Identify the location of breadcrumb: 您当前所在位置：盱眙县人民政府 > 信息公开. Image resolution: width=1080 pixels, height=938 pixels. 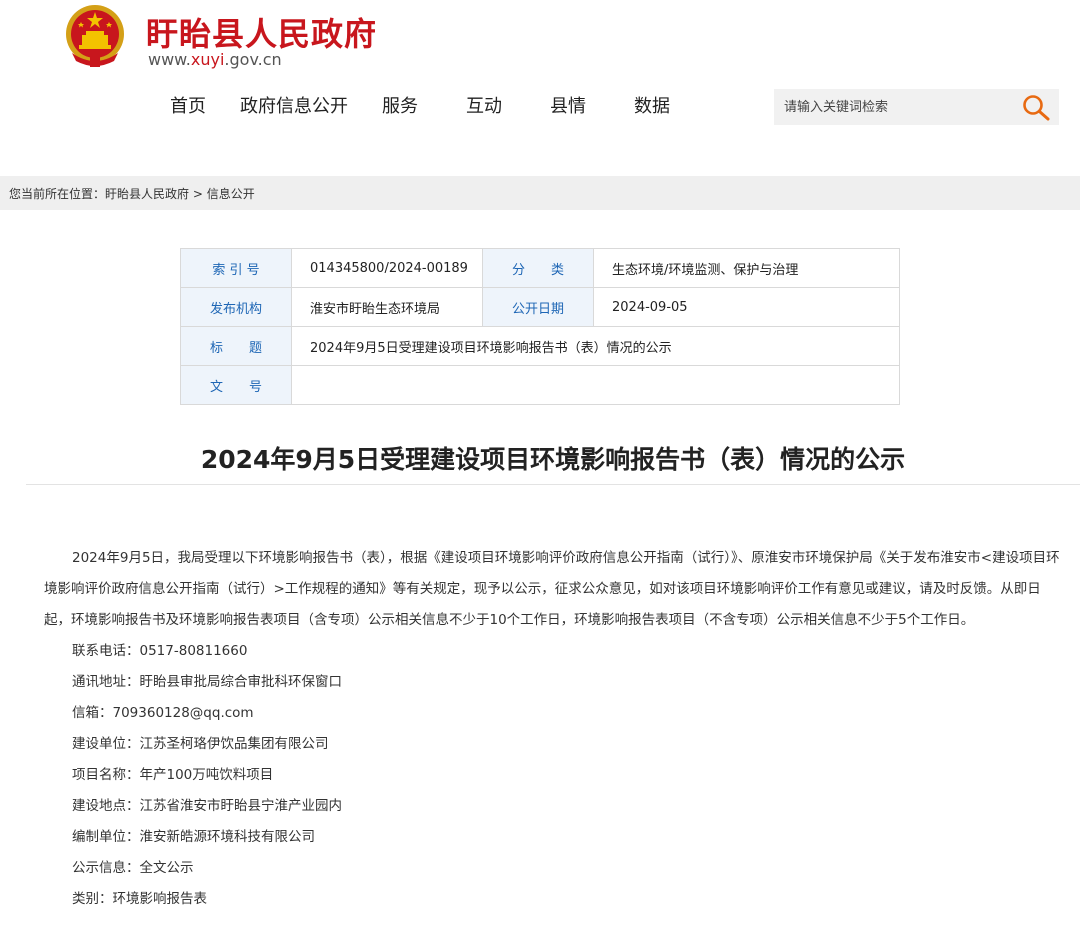
(132, 193).